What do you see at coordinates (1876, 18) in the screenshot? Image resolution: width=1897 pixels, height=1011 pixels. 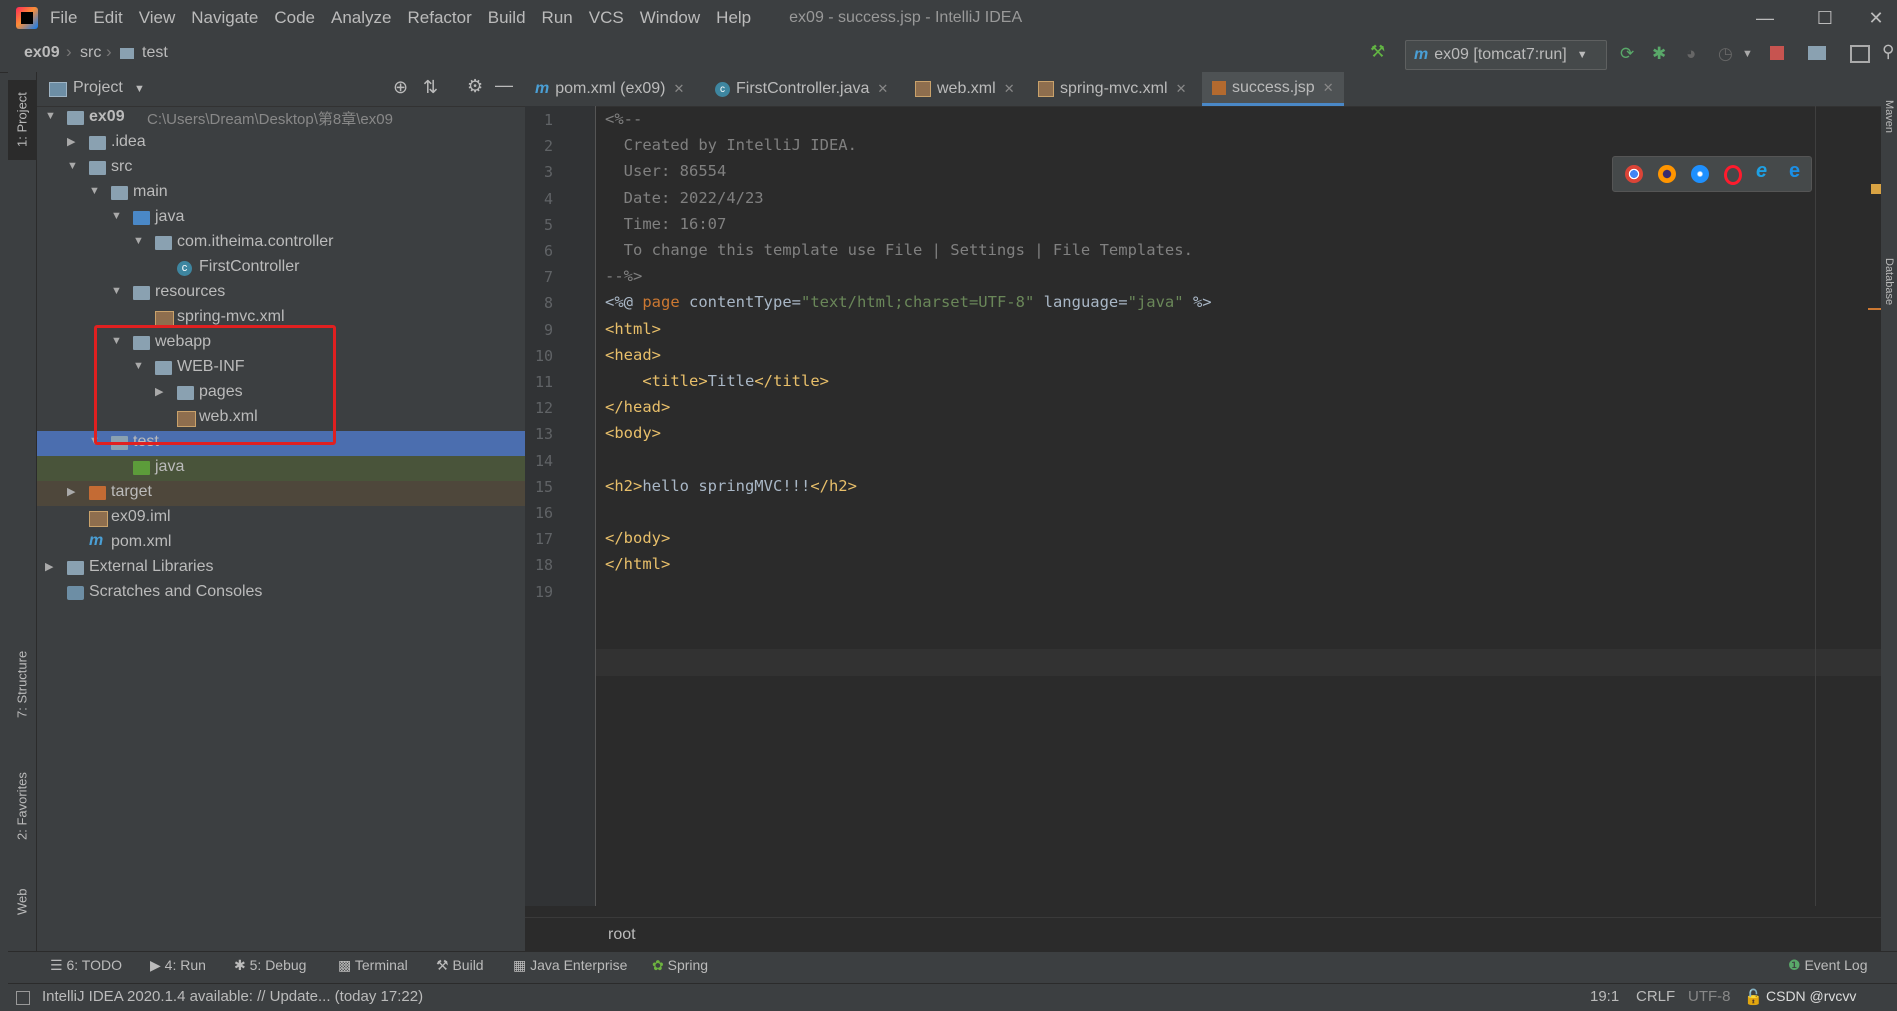 I see `close-window-button: ✕` at bounding box center [1876, 18].